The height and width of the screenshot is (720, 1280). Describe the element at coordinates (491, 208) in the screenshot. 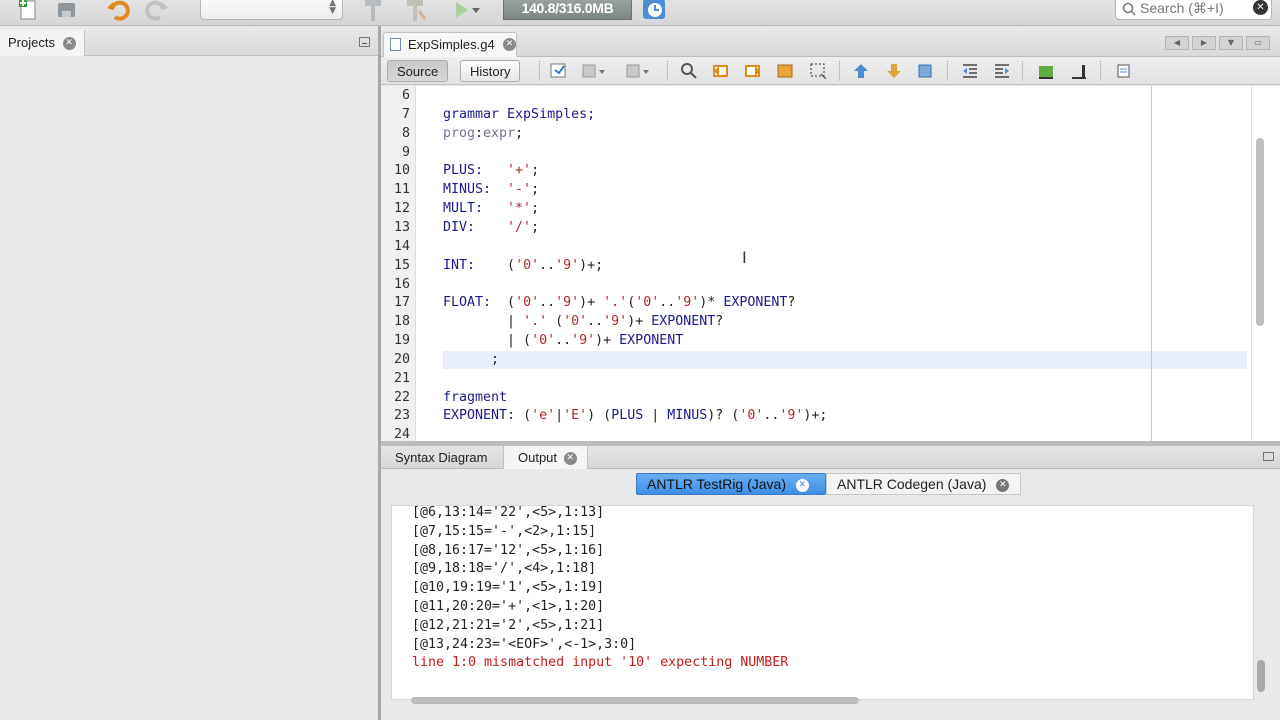

I see `code-line: MULT: '*';` at that location.